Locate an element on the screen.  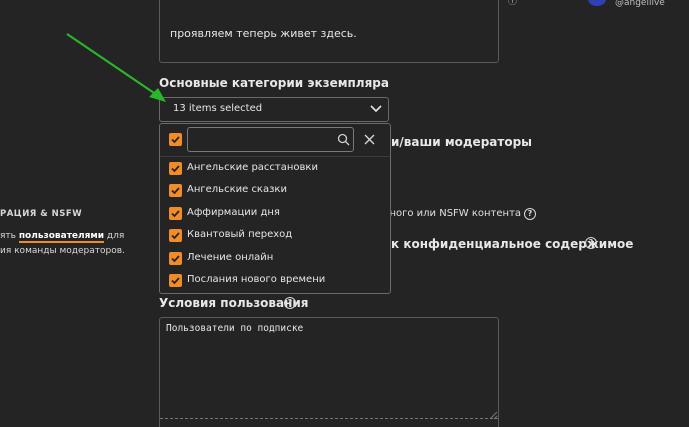
chevron-down-icon is located at coordinates (376, 109).